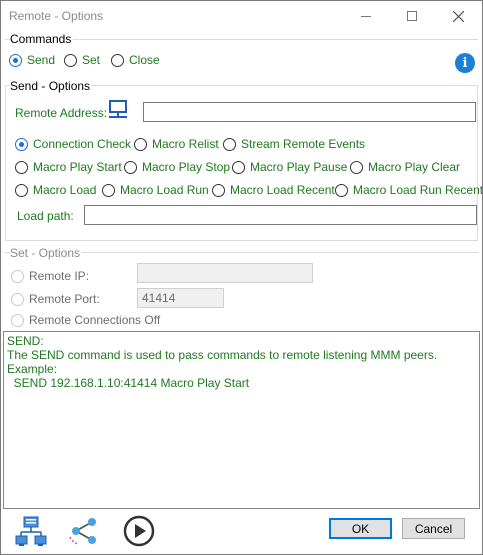  What do you see at coordinates (360, 528) in the screenshot?
I see `ok-button: OK` at bounding box center [360, 528].